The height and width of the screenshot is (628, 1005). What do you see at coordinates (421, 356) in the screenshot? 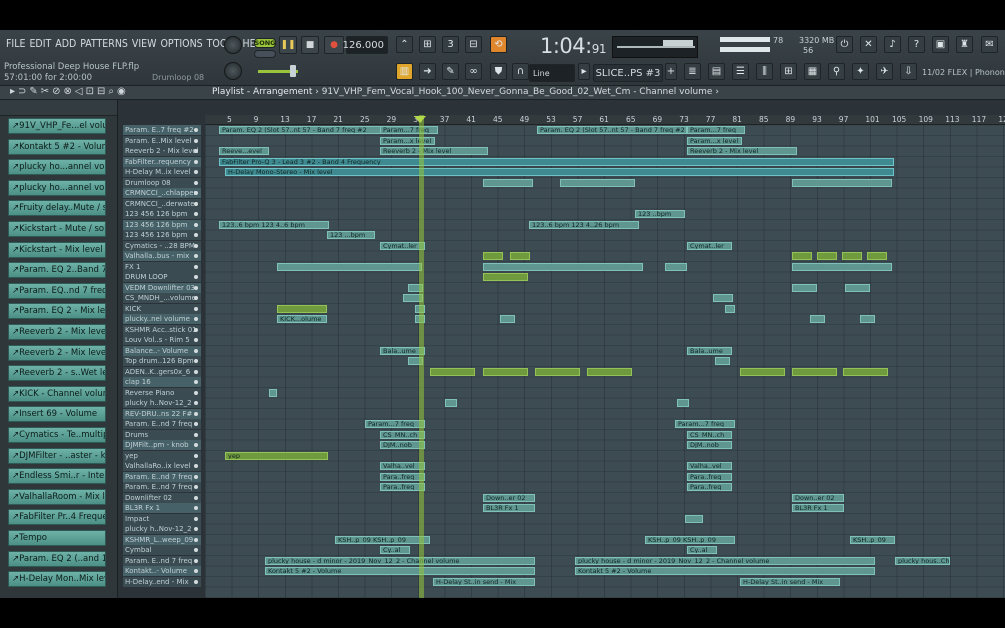
I see `playhead` at bounding box center [421, 356].